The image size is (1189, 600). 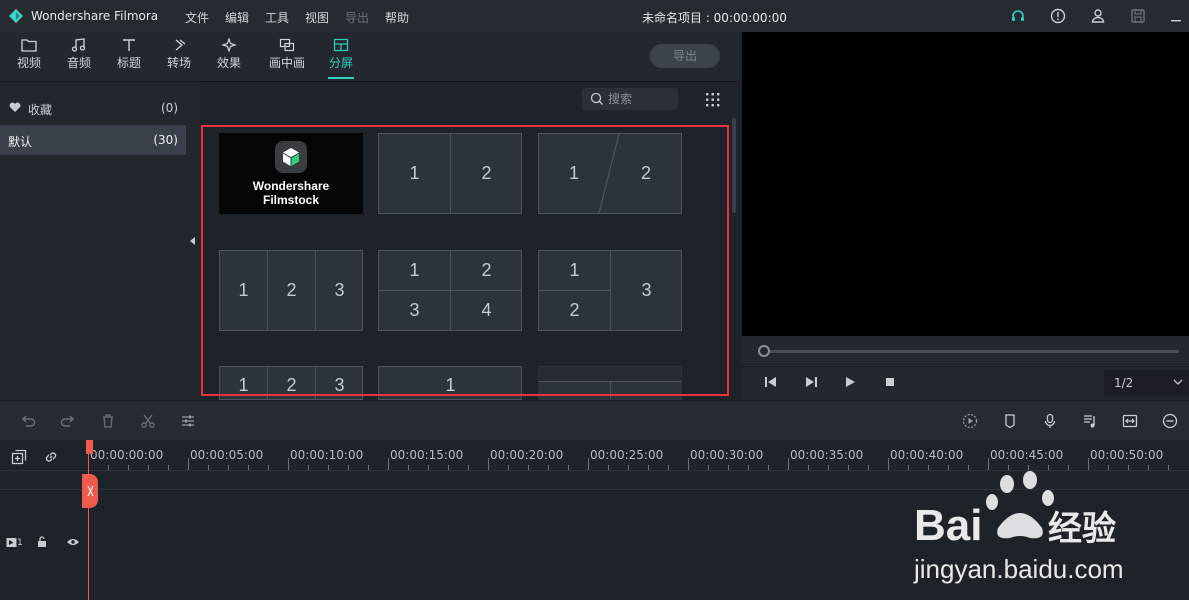 I want to click on ruler-time-label: 00:00:15:00, so click(x=427, y=455).